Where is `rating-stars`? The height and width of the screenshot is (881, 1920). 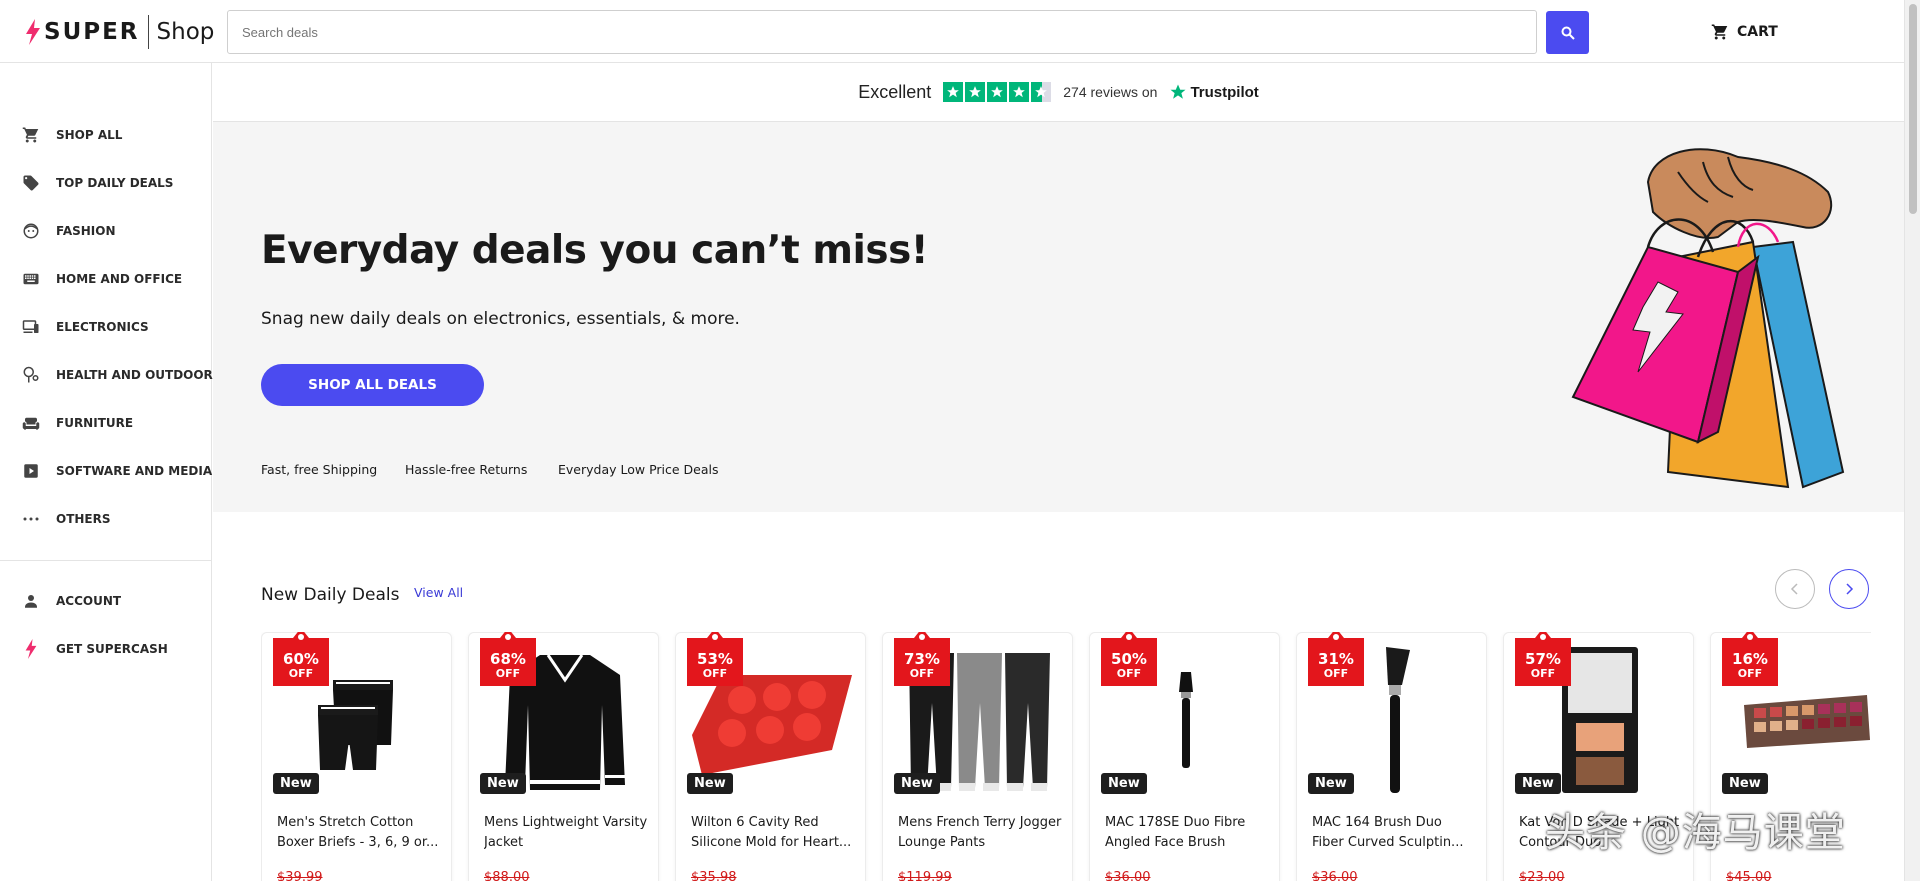 rating-stars is located at coordinates (997, 92).